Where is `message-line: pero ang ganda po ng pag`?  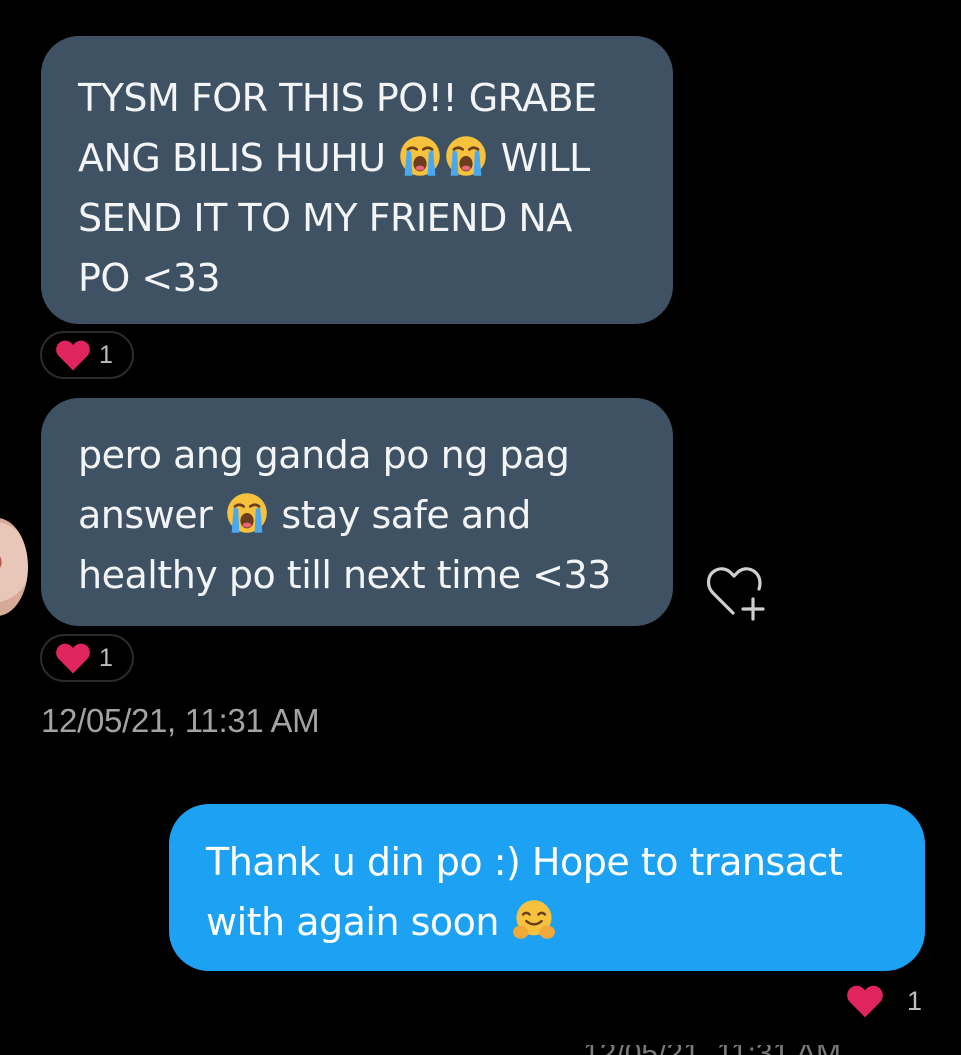
message-line: pero ang ganda po ng pag is located at coordinates (375, 455).